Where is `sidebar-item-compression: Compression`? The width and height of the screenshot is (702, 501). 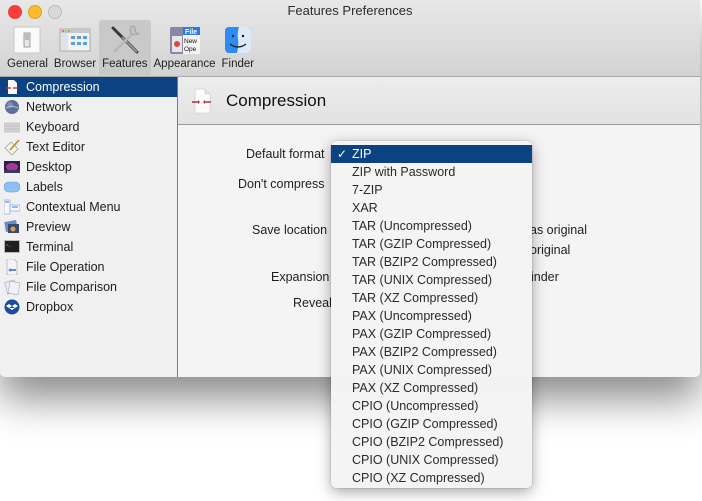
sidebar-item-compression: Compression is located at coordinates (88, 87).